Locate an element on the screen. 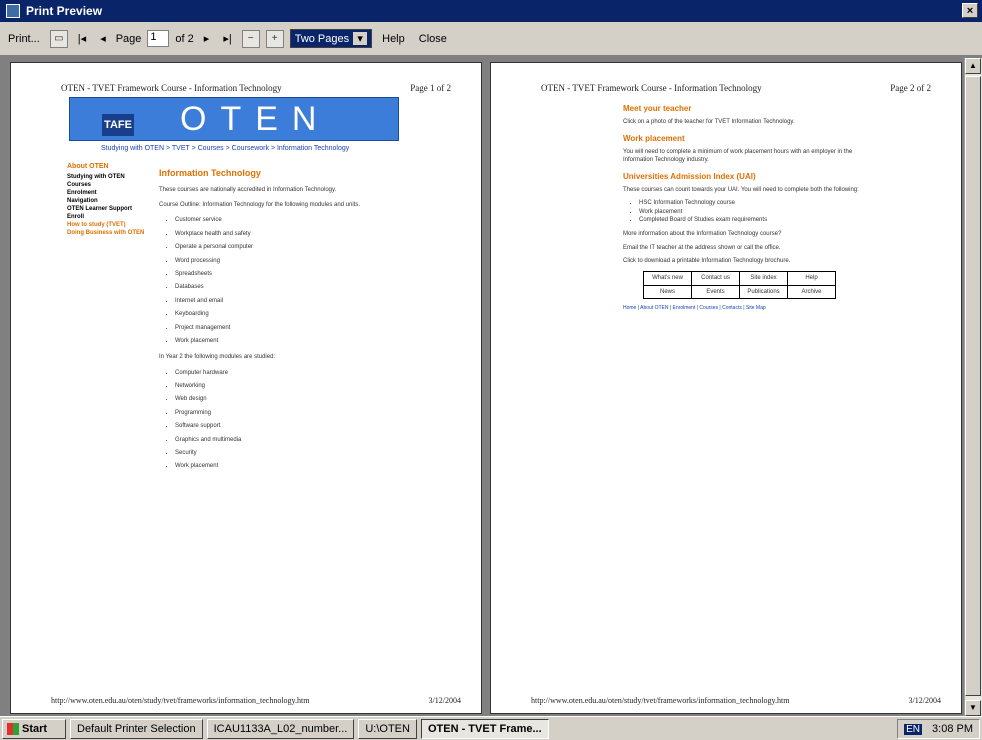 The width and height of the screenshot is (982, 740). sidebar-link: Enrolment is located at coordinates (110, 193).